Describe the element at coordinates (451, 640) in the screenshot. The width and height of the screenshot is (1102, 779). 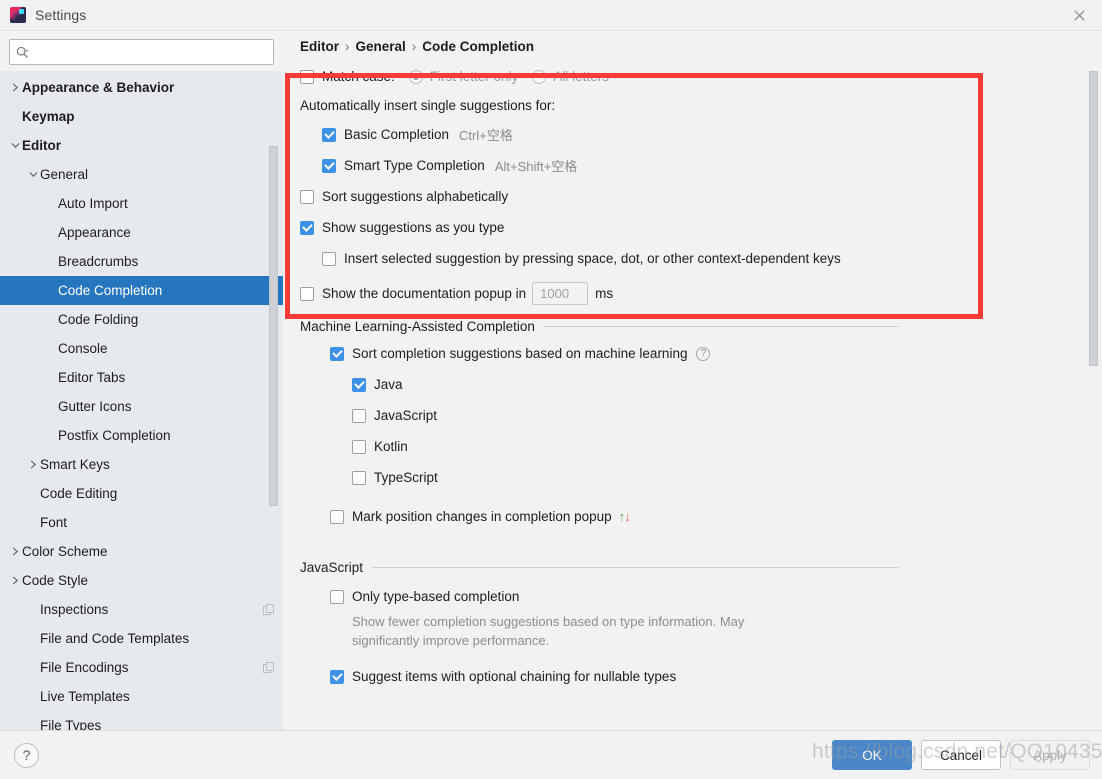
I see `only-type-based-hint-line2: significantly improve performance.` at that location.